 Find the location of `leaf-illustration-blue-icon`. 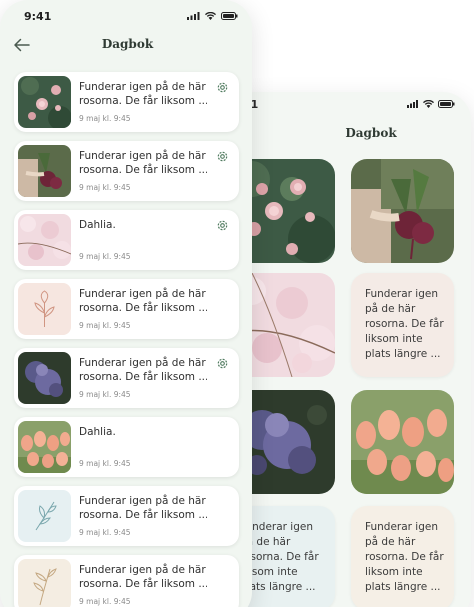

leaf-illustration-blue-icon is located at coordinates (44, 516).